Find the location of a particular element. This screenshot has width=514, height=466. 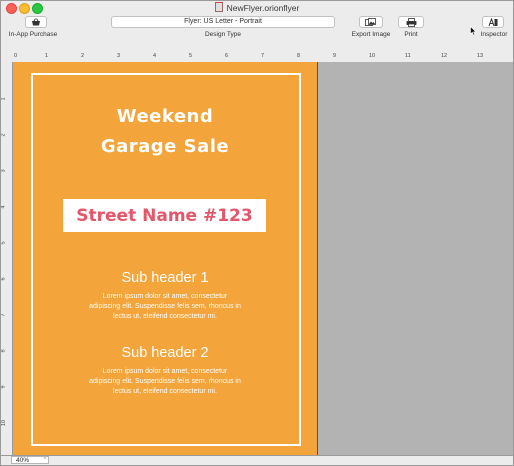

street-name-text: Street Name #123 is located at coordinates (164, 216).